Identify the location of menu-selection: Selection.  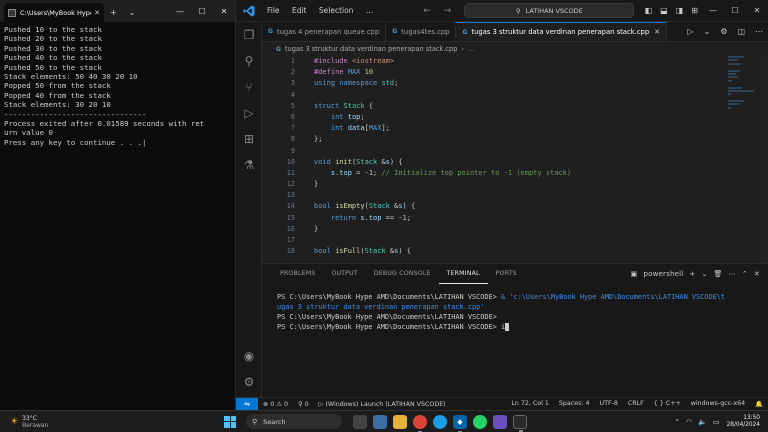
(336, 10).